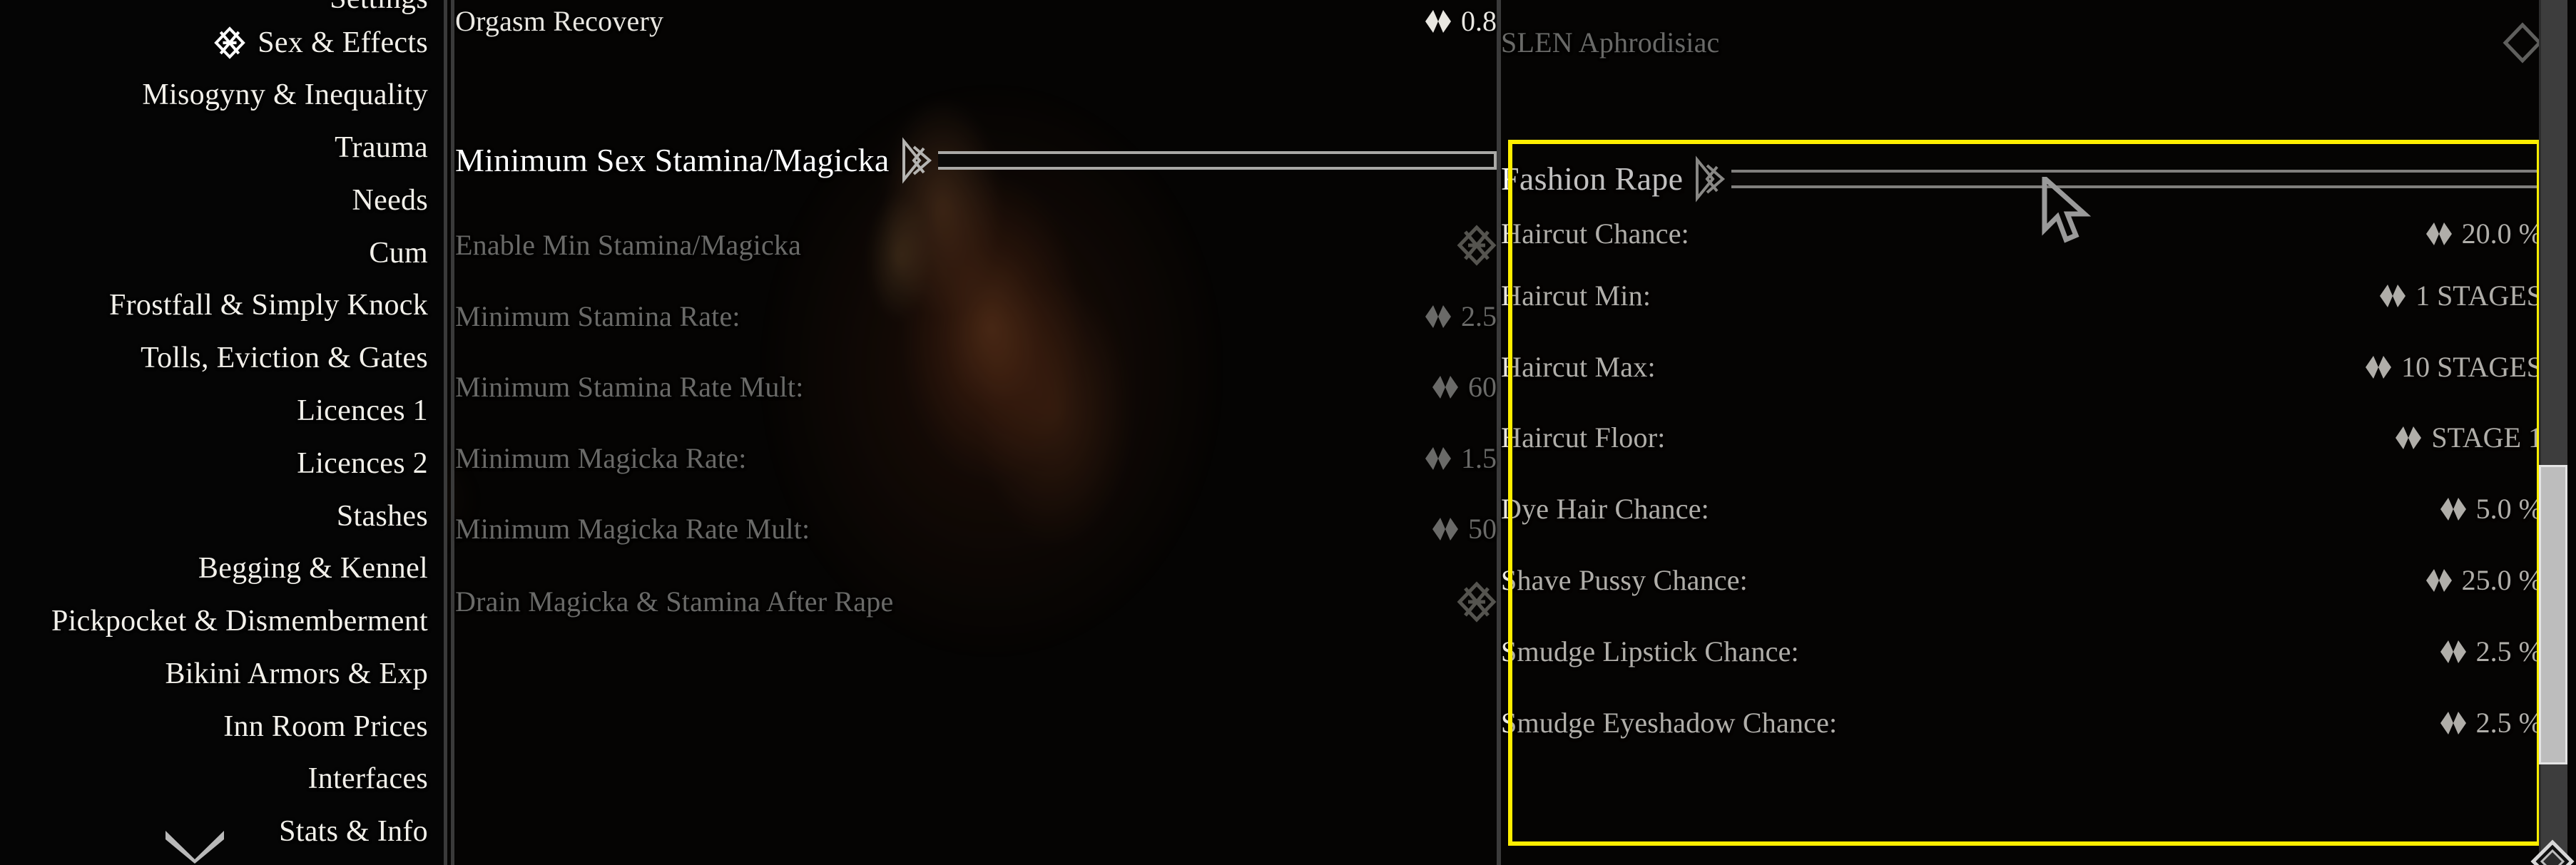  I want to click on setting-label: Dye Hair Chance:, so click(1605, 509).